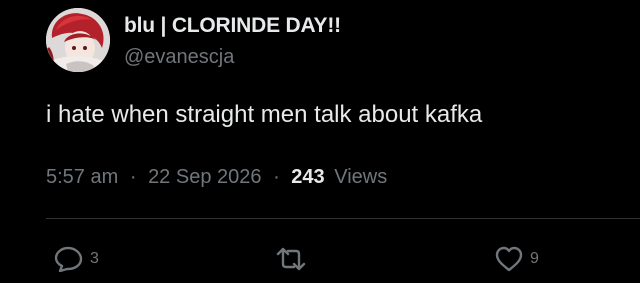 Image resolution: width=640 pixels, height=283 pixels. I want to click on heart-icon, so click(509, 259).